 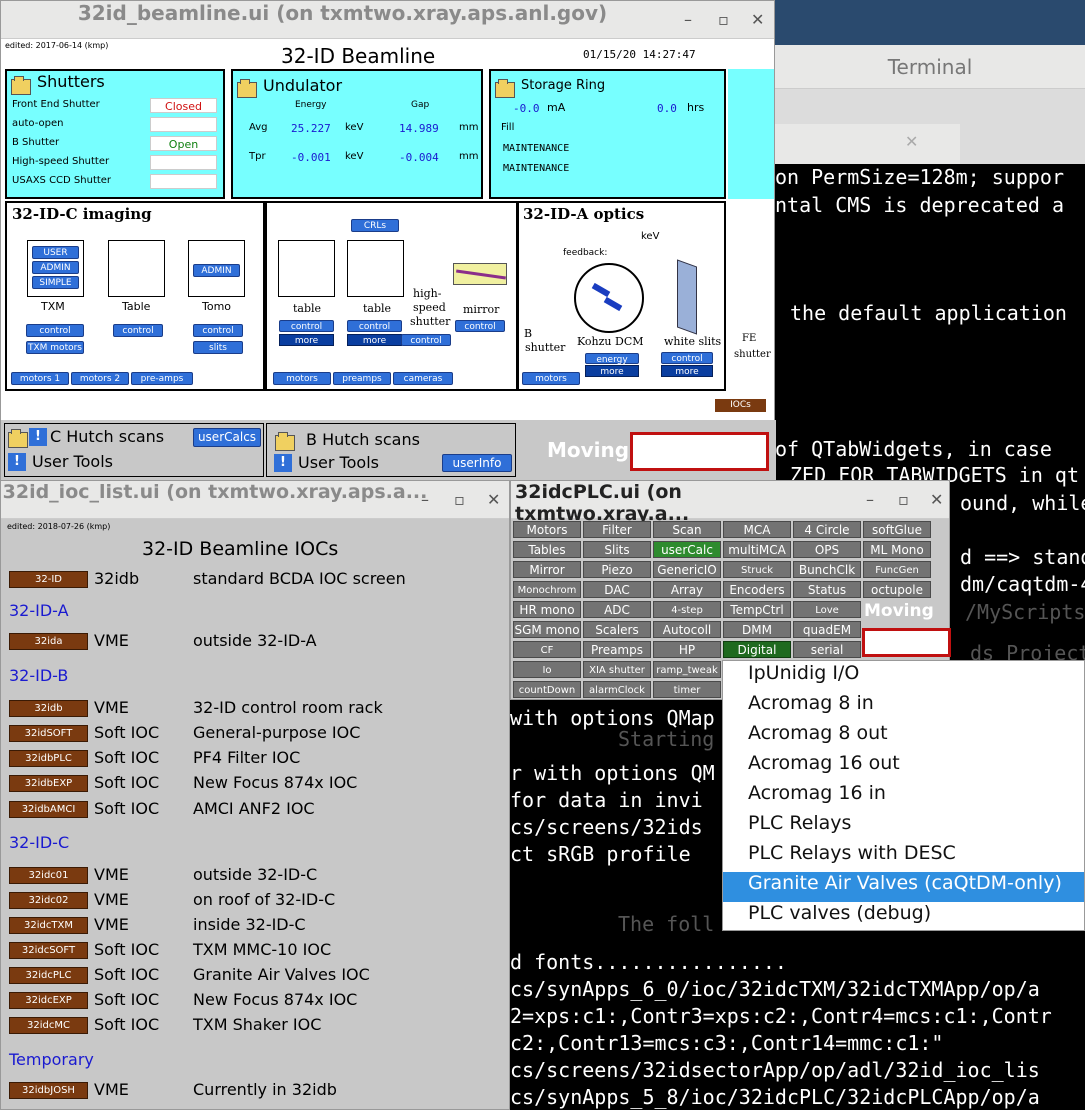 What do you see at coordinates (903, 500) in the screenshot?
I see `maximize-icon: ▫` at bounding box center [903, 500].